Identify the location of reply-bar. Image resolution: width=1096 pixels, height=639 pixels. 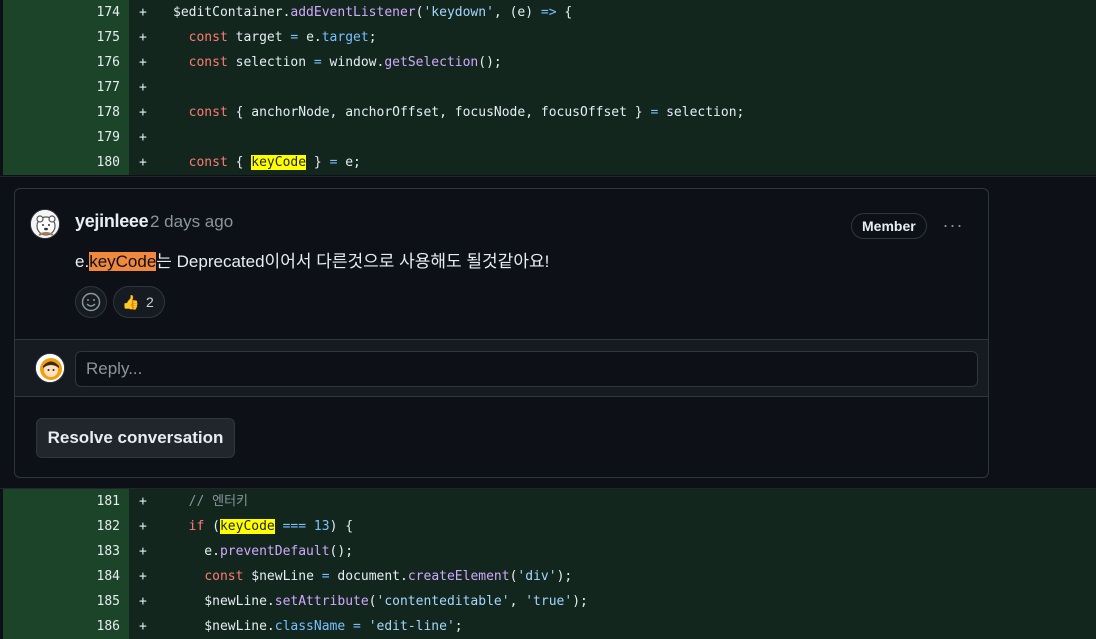
(501, 368).